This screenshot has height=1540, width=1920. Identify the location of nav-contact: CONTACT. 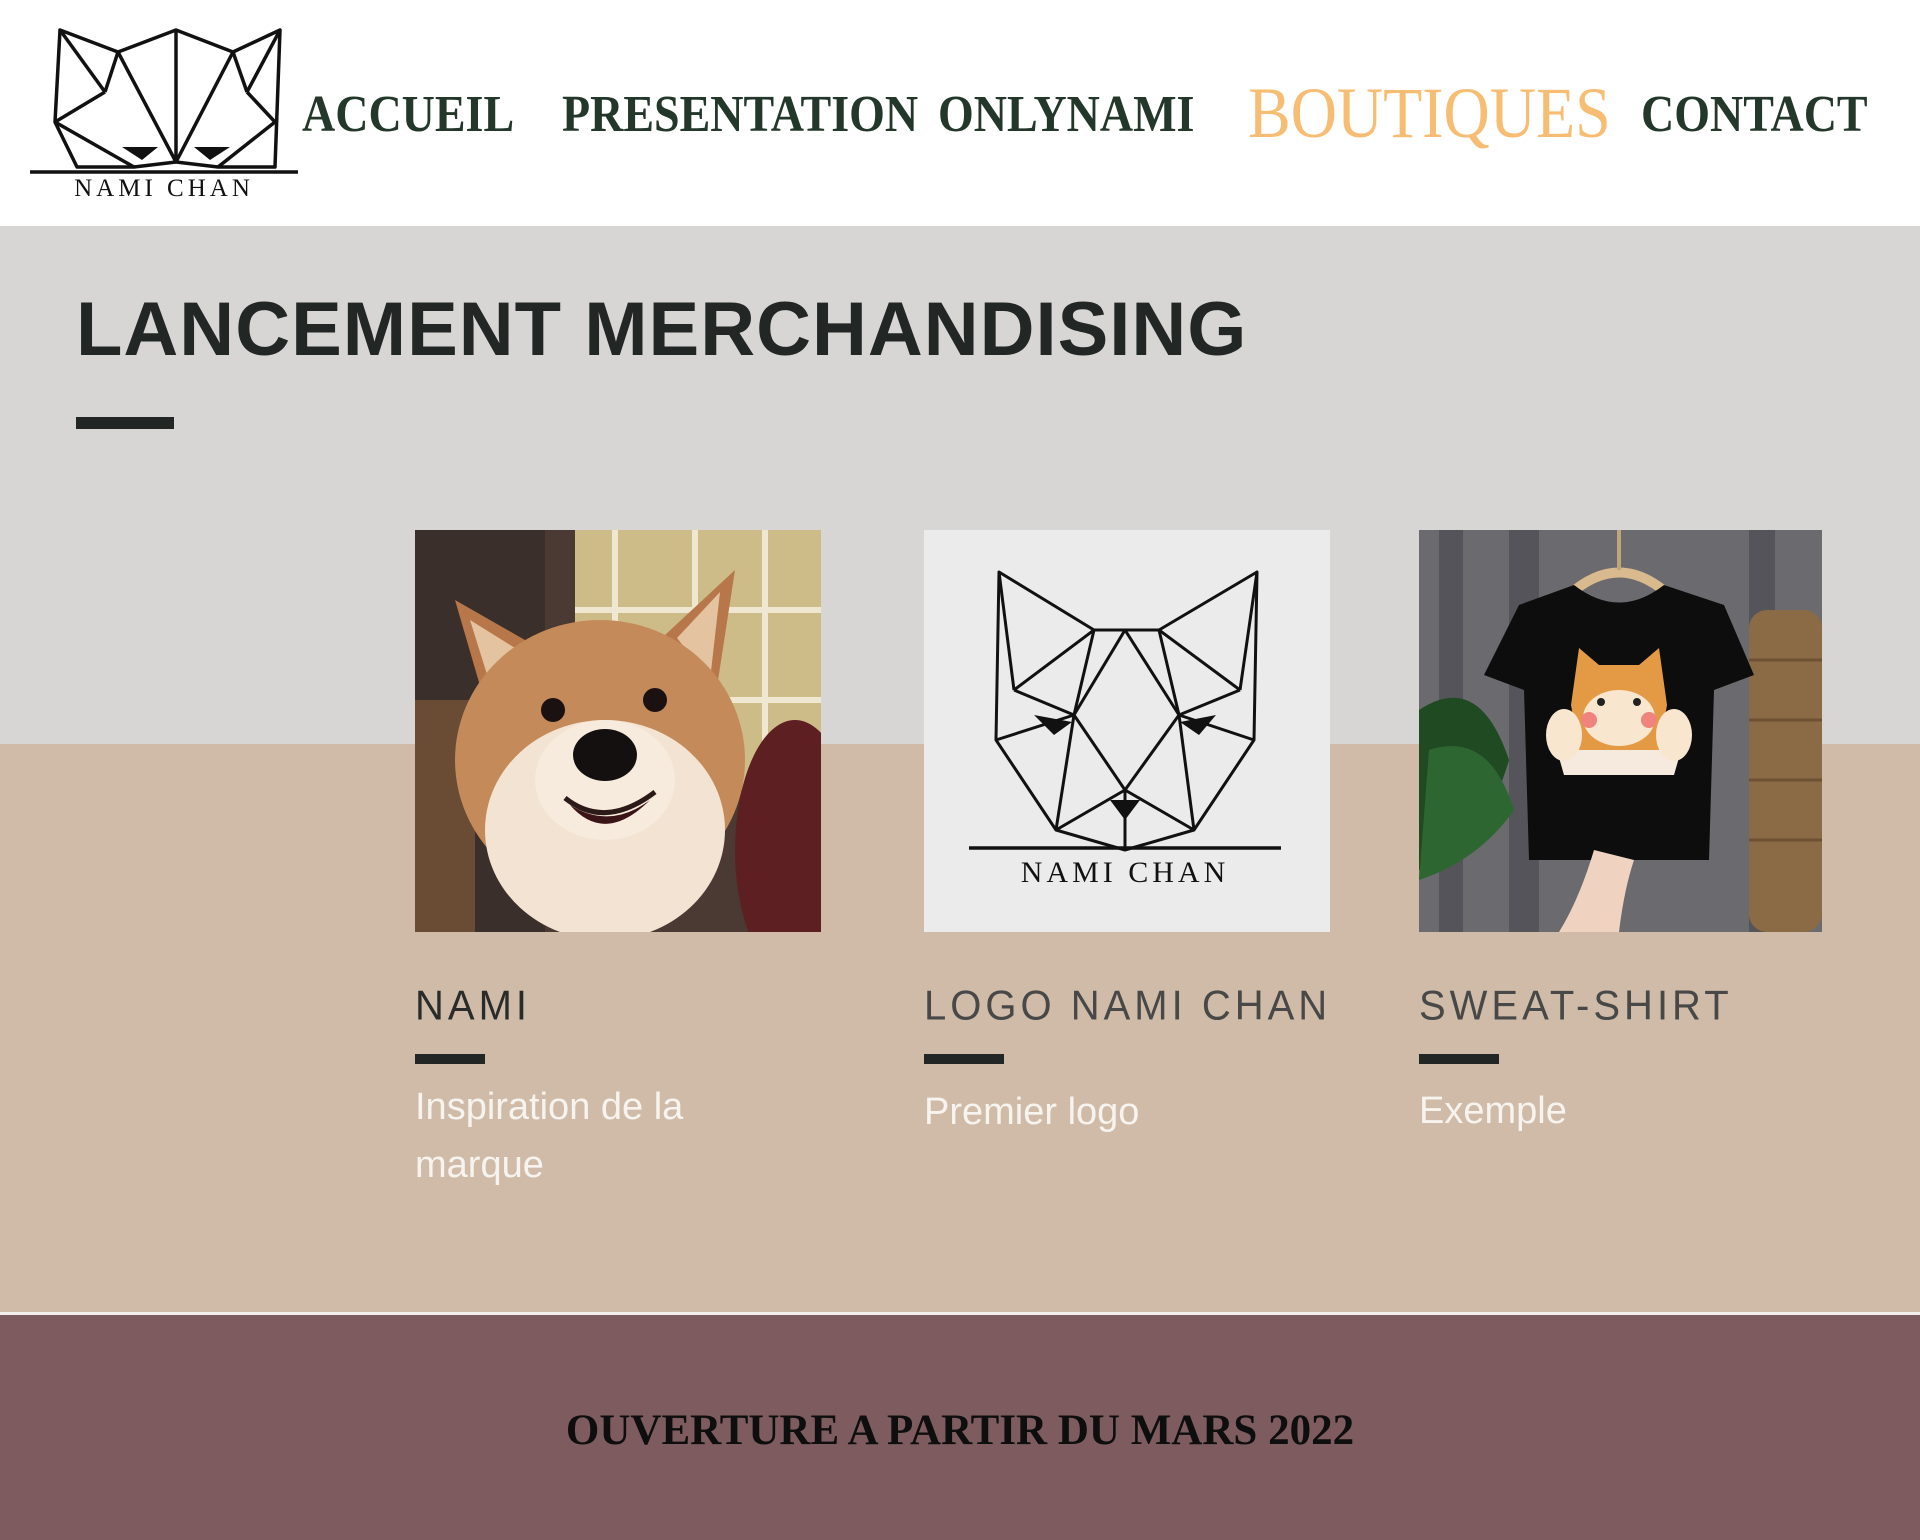
(1754, 113).